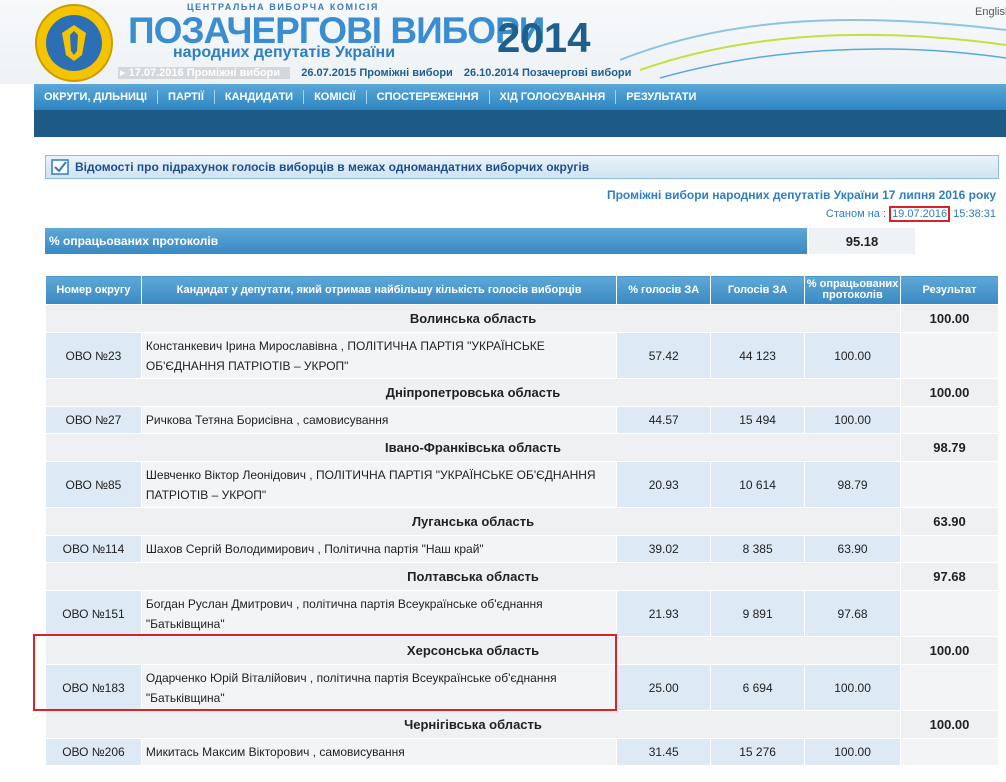 The width and height of the screenshot is (1006, 782). What do you see at coordinates (544, 37) in the screenshot?
I see `election-year: 2014` at bounding box center [544, 37].